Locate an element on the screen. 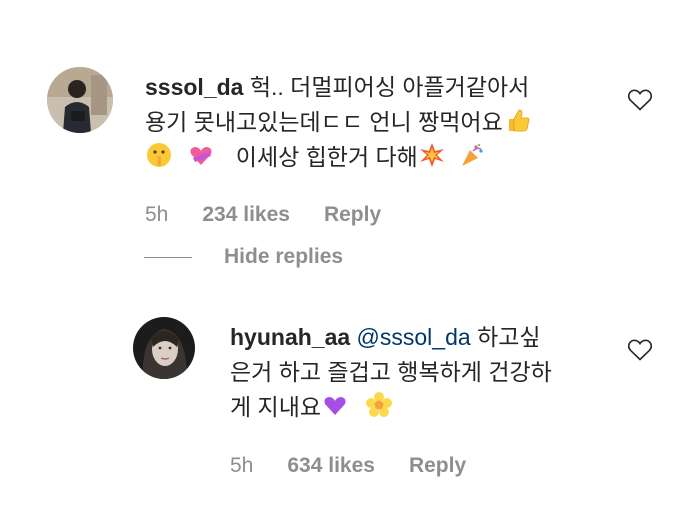 Image resolution: width=682 pixels, height=511 pixels. reply-line-1: hyunah_aa @sssol_da 하고싶 is located at coordinates (420, 337).